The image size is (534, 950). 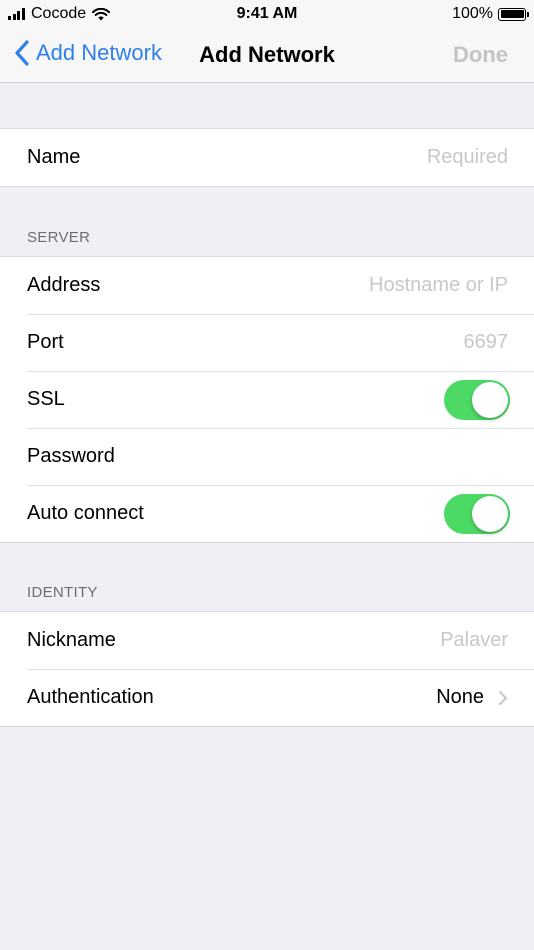 I want to click on authentication-label: Authentication, so click(x=90, y=697).